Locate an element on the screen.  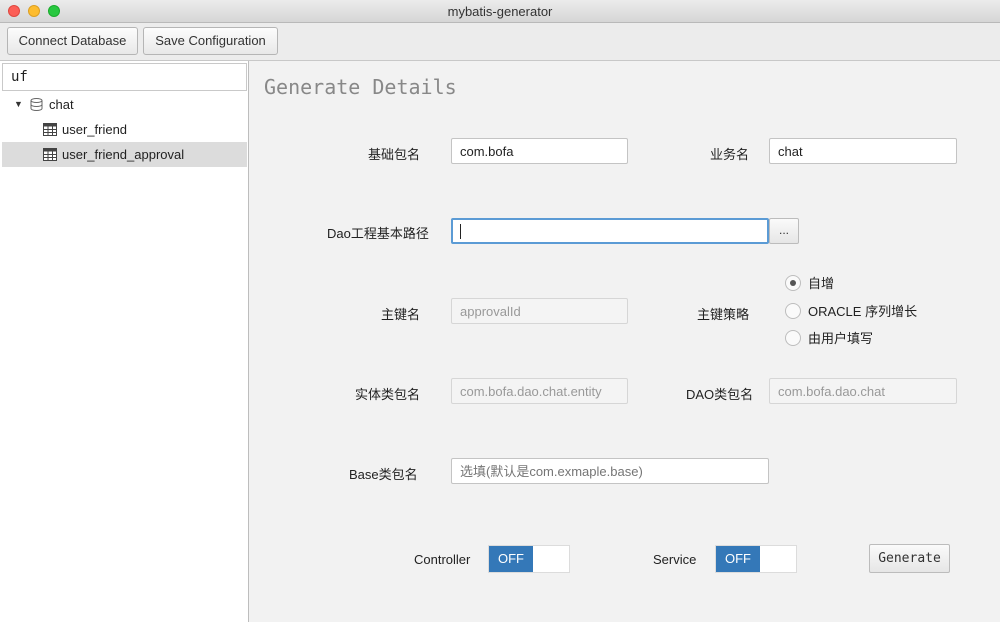
dao-package-input is located at coordinates (863, 391).